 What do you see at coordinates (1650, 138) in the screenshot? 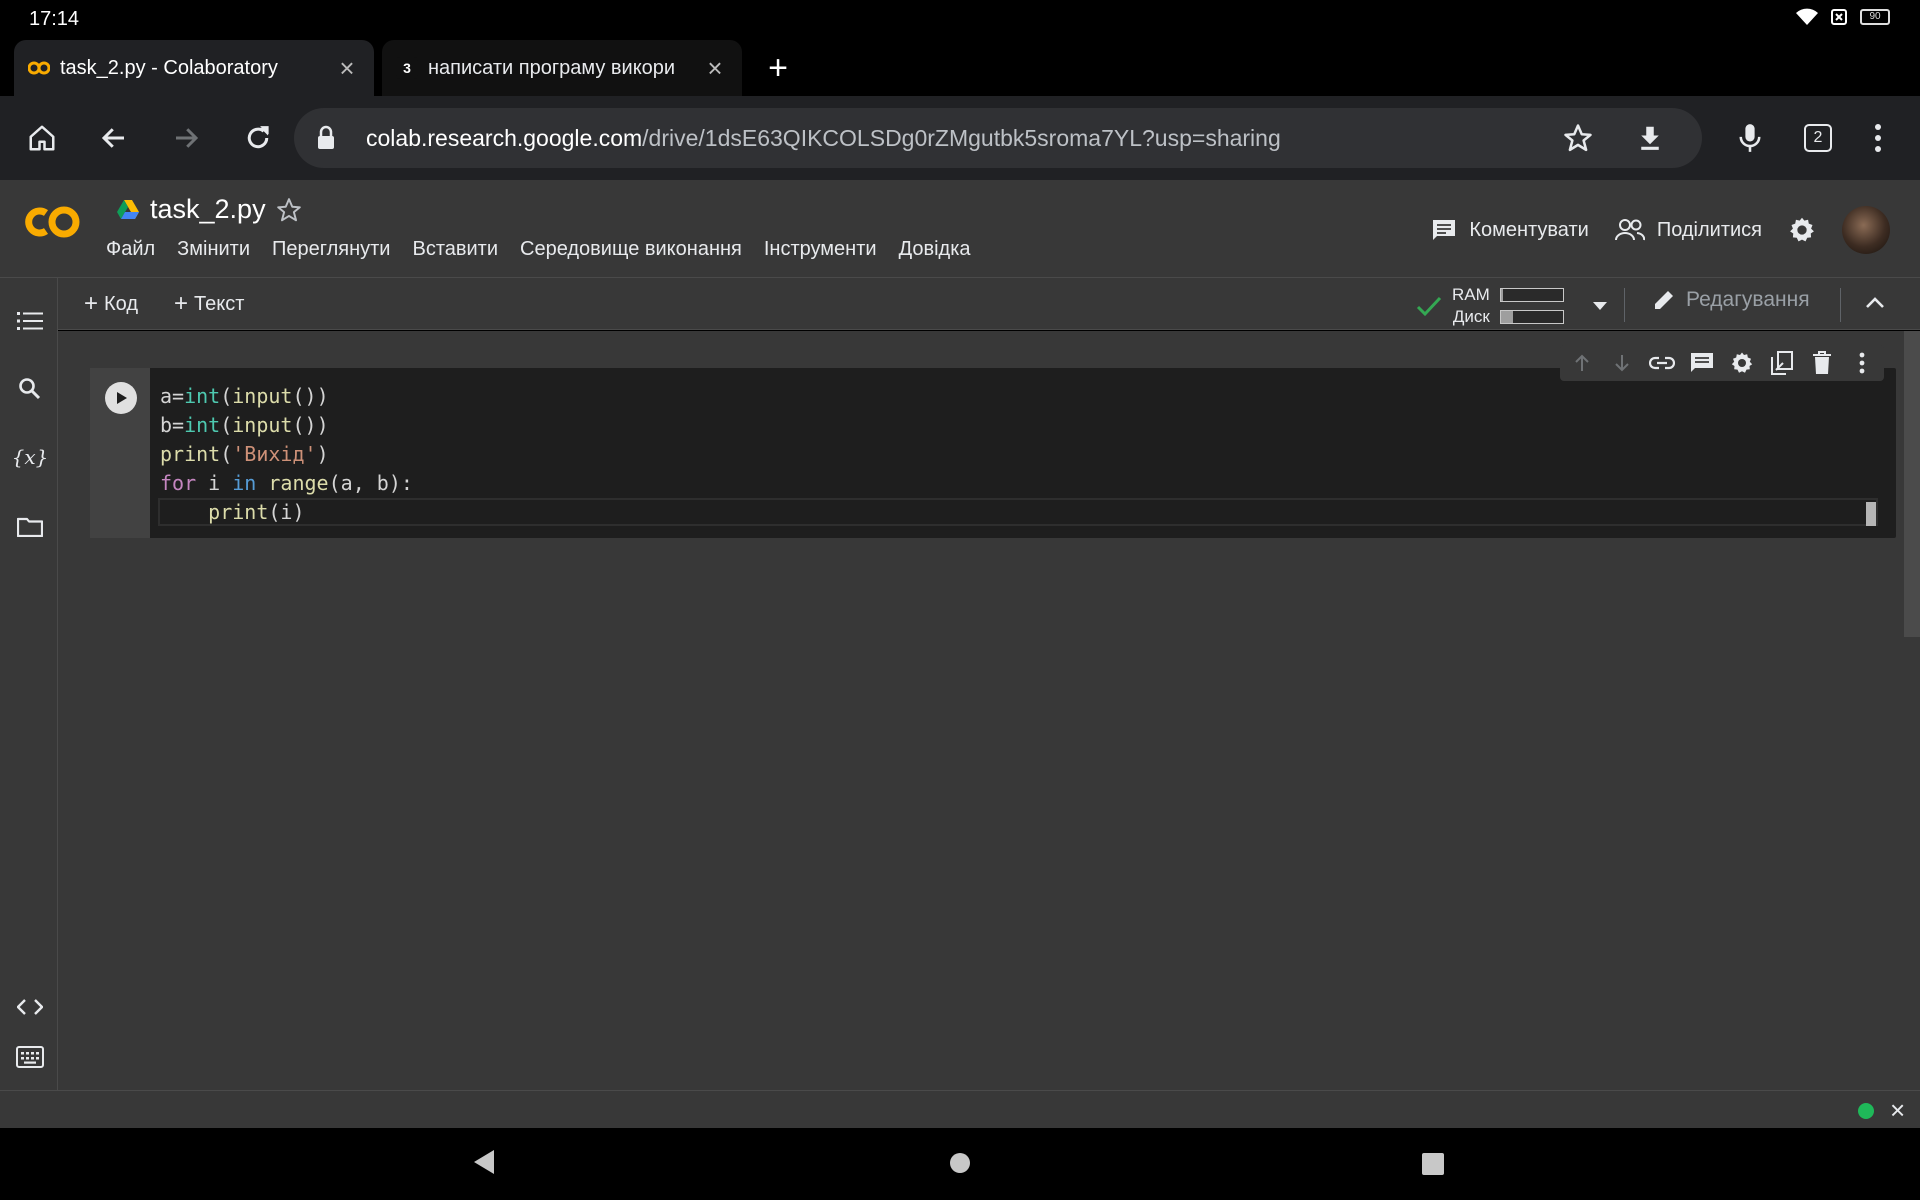
I see `download-icon` at bounding box center [1650, 138].